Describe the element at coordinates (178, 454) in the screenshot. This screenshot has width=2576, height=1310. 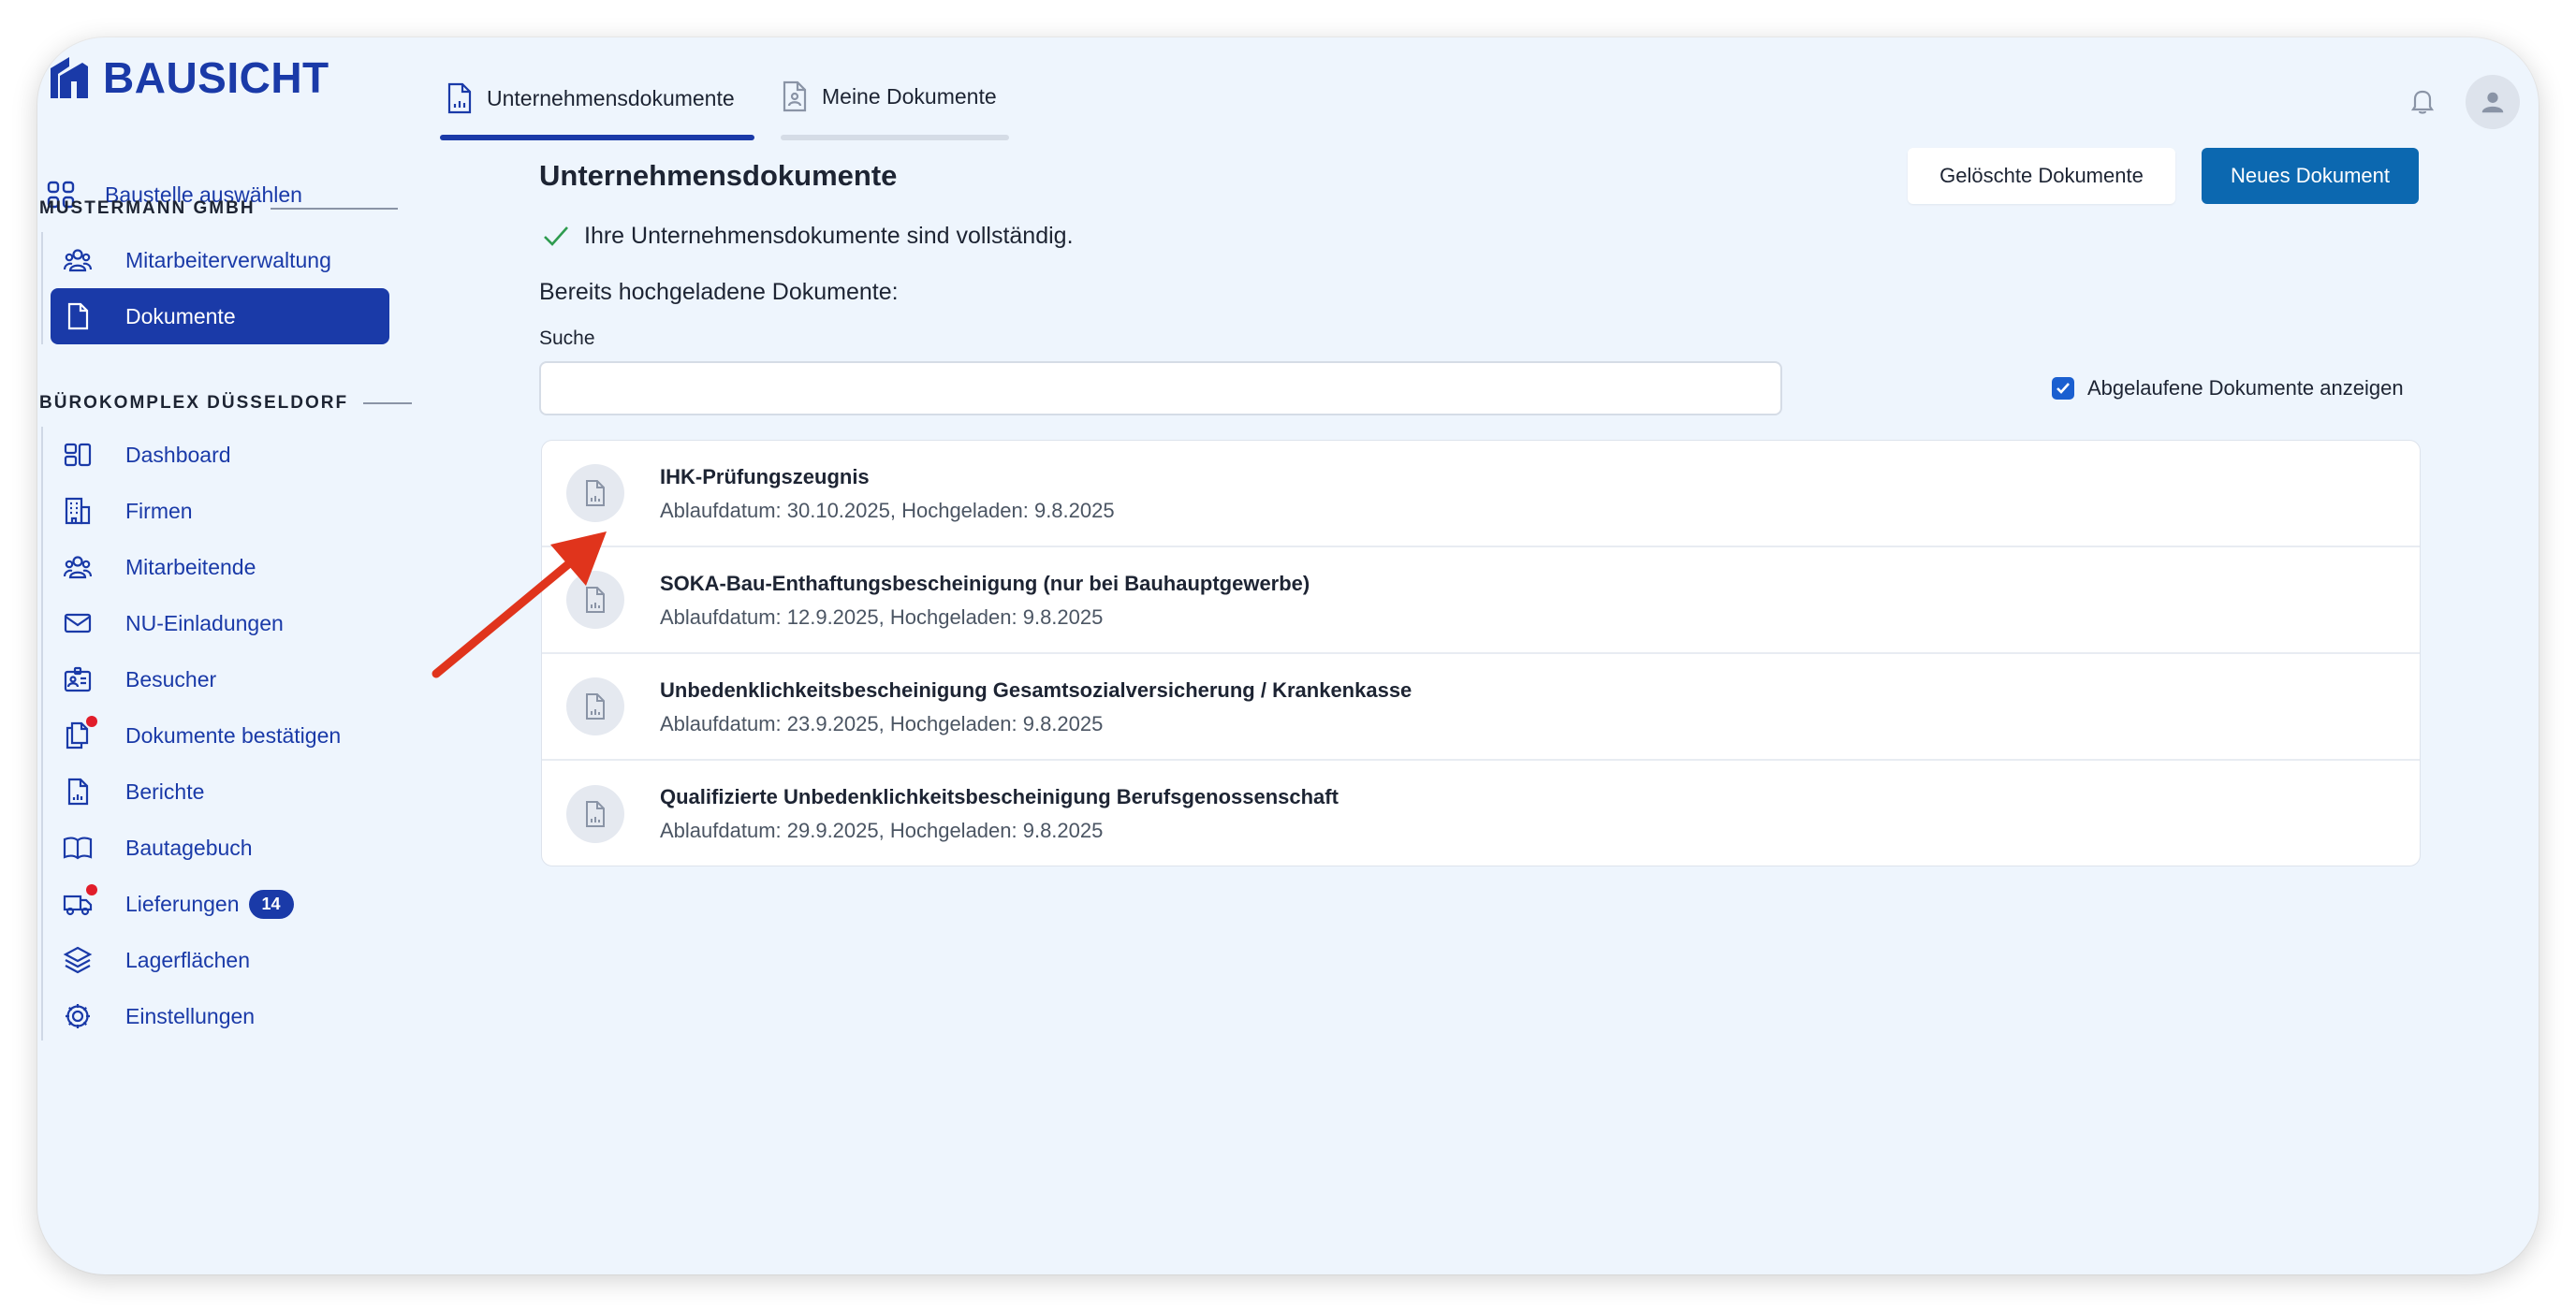
I see `sidebar-label: Dashboard` at that location.